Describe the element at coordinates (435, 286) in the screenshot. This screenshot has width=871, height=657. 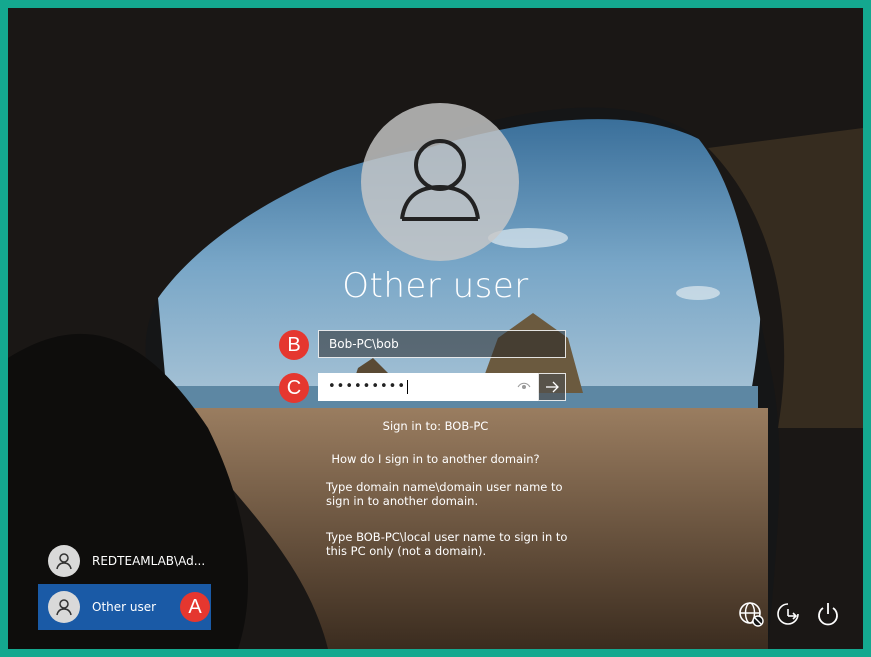
I see `account-title: Other user` at that location.